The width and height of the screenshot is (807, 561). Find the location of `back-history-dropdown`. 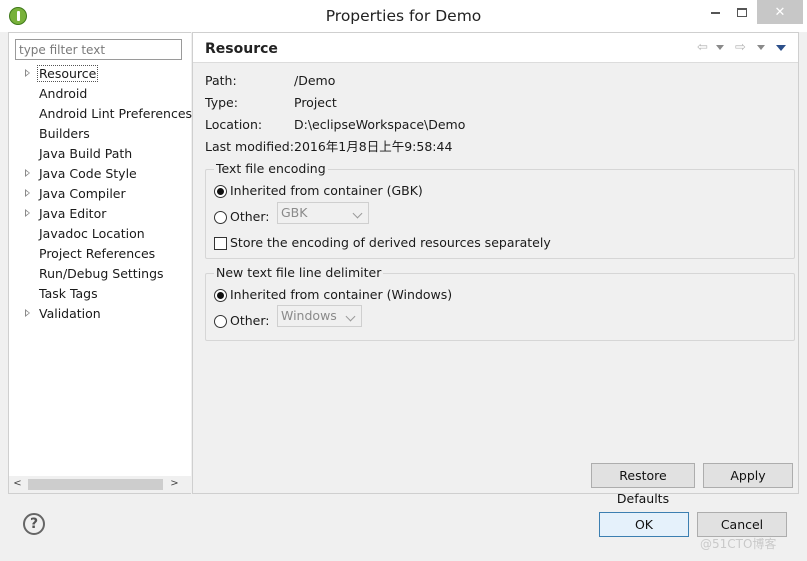

back-history-dropdown is located at coordinates (720, 48).